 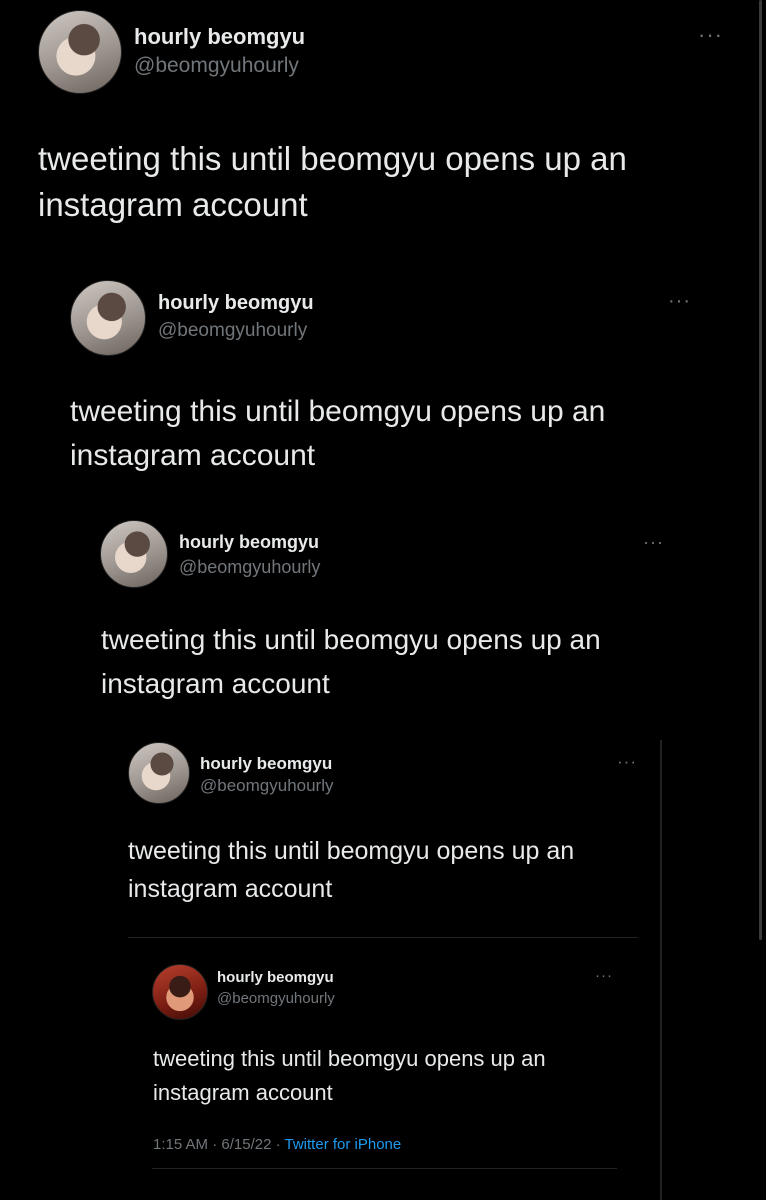 I want to click on tweet-meta: 1:15 AM · 6/15/22 · Twitter for iPhone, so click(x=277, y=1144).